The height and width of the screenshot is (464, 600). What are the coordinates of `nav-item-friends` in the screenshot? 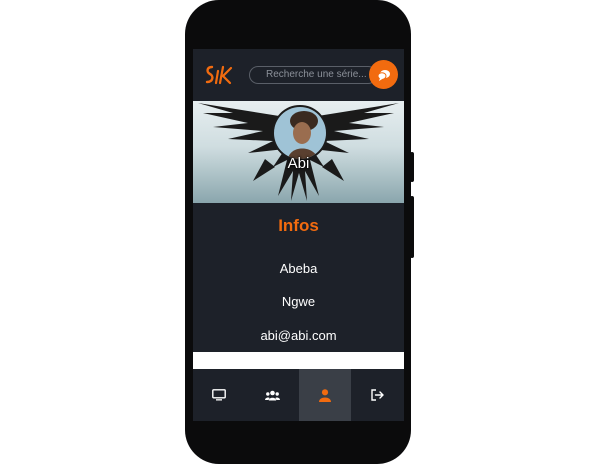 It's located at (272, 395).